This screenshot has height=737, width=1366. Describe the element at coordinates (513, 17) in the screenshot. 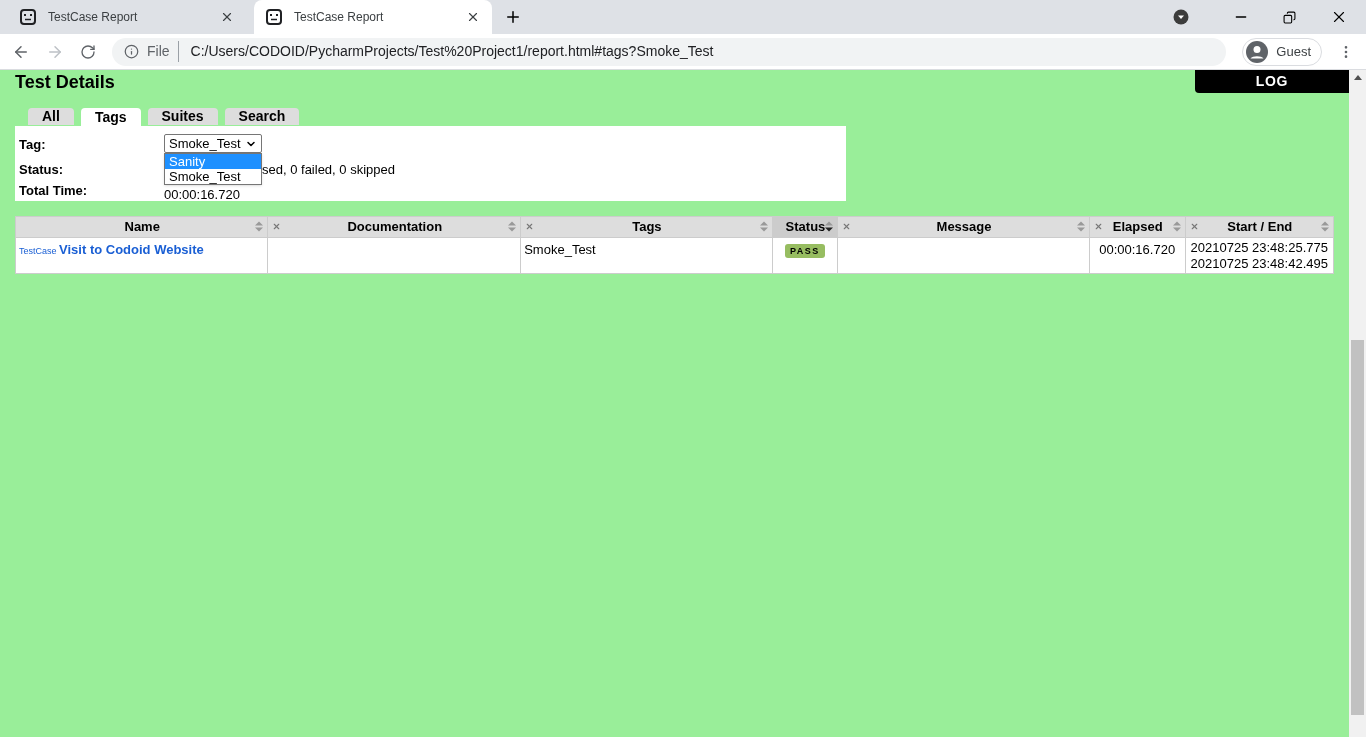

I see `new-tab-icon` at that location.